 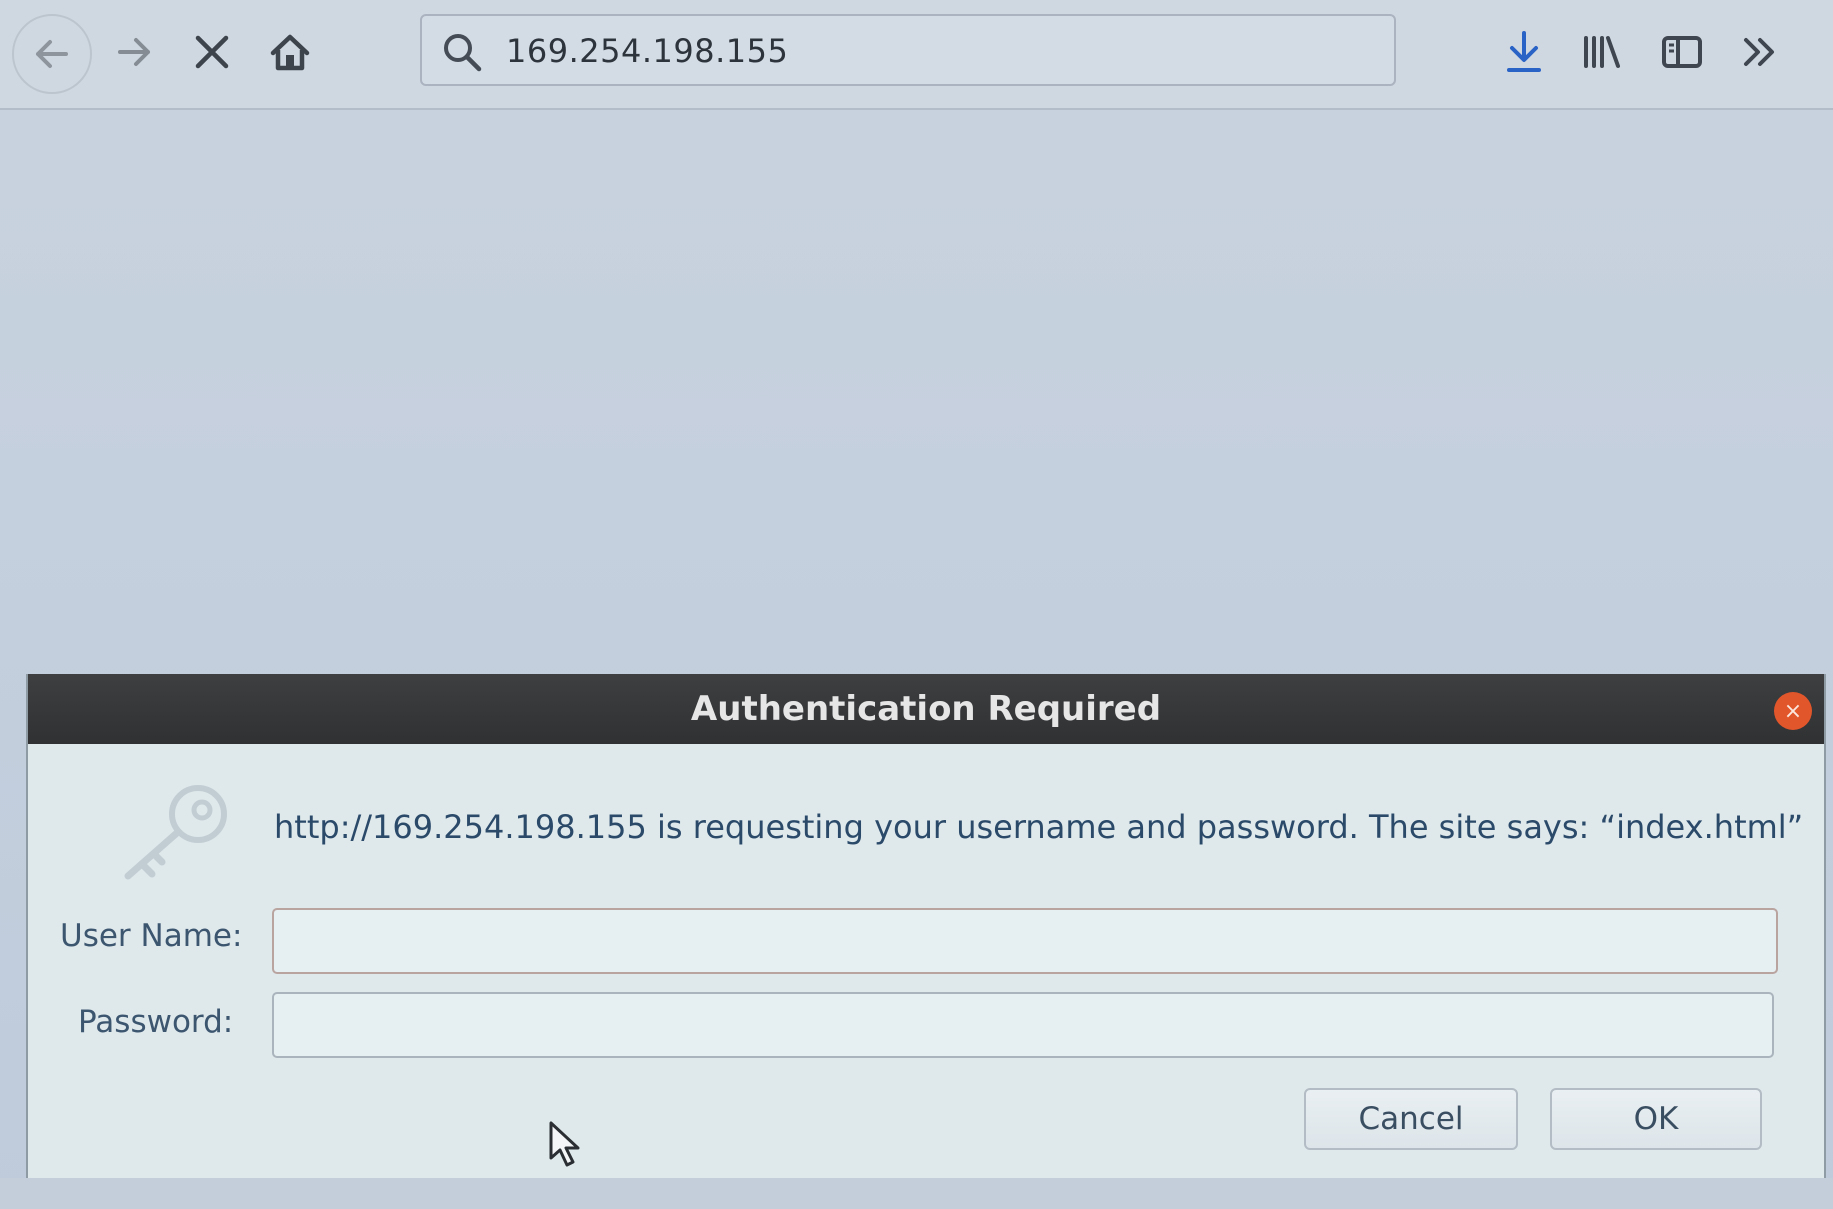 I want to click on arrow-left-icon, so click(x=52, y=54).